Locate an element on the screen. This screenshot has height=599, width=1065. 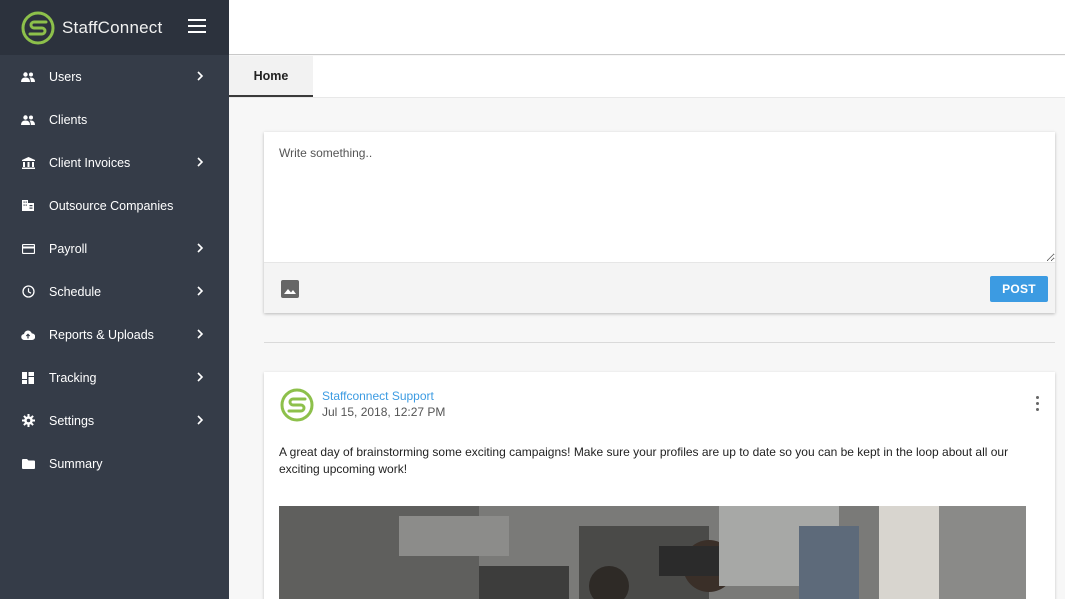
sidebar-item-label: Reports & Uploads is located at coordinates (101, 334).